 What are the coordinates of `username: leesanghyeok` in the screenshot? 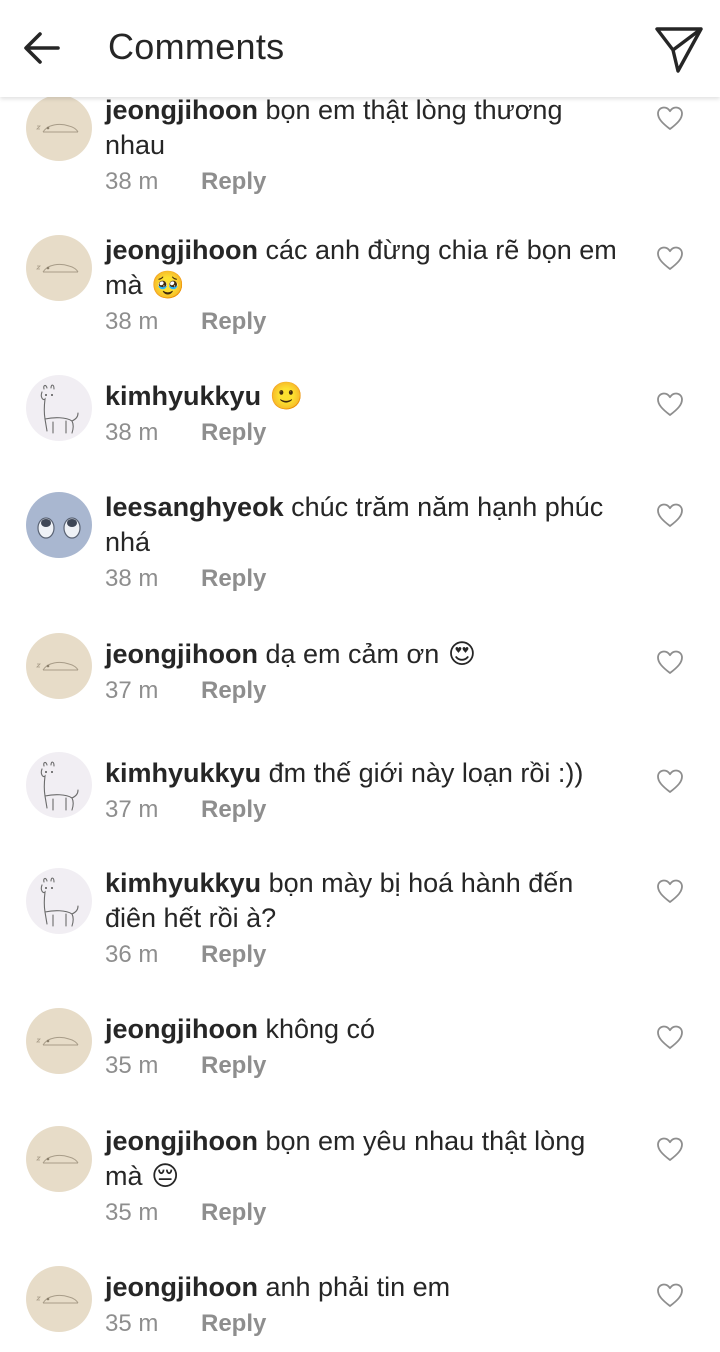 It's located at (194, 507).